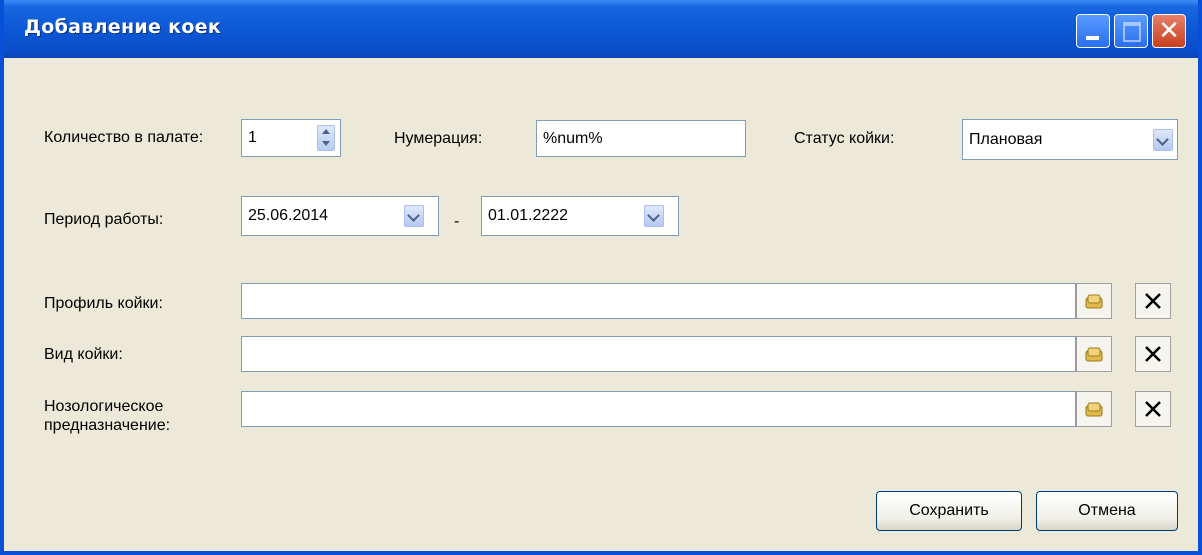 Image resolution: width=1202 pixels, height=555 pixels. What do you see at coordinates (123, 27) in the screenshot?
I see `window-title: Добавление коек` at bounding box center [123, 27].